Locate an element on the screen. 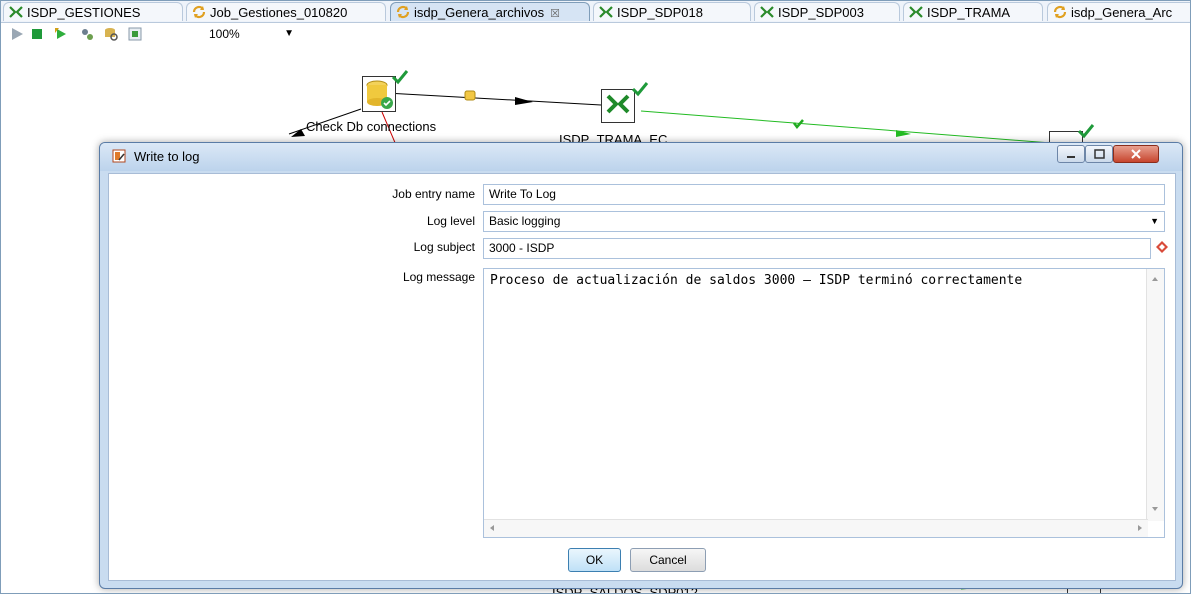 Image resolution: width=1191 pixels, height=594 pixels. job-entry-name-field: Write To Log is located at coordinates (824, 194).